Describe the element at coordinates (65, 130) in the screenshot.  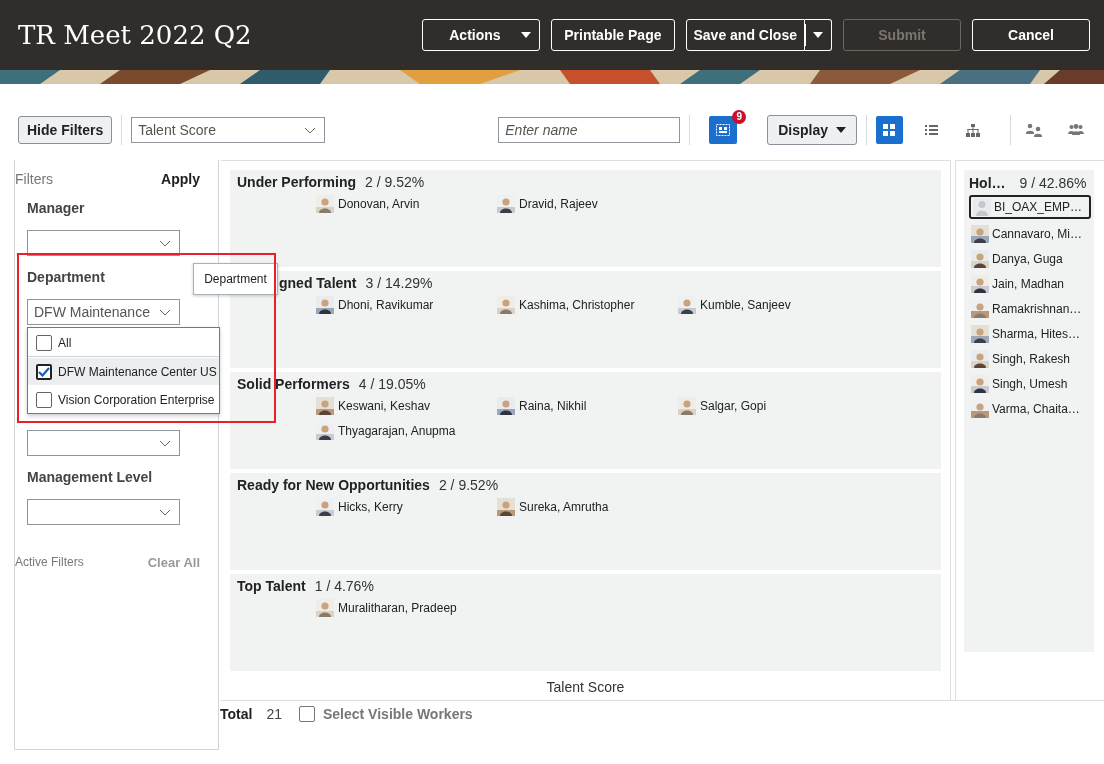
I see `hide-filters-button: Hide Filters` at that location.